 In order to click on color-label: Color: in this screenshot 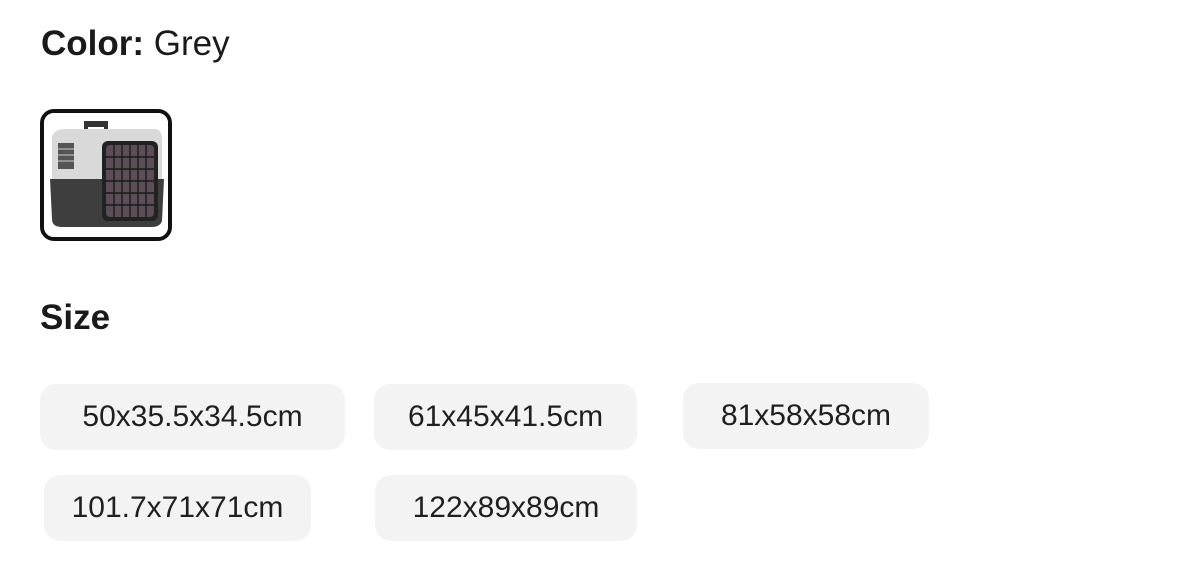, I will do `click(93, 43)`.